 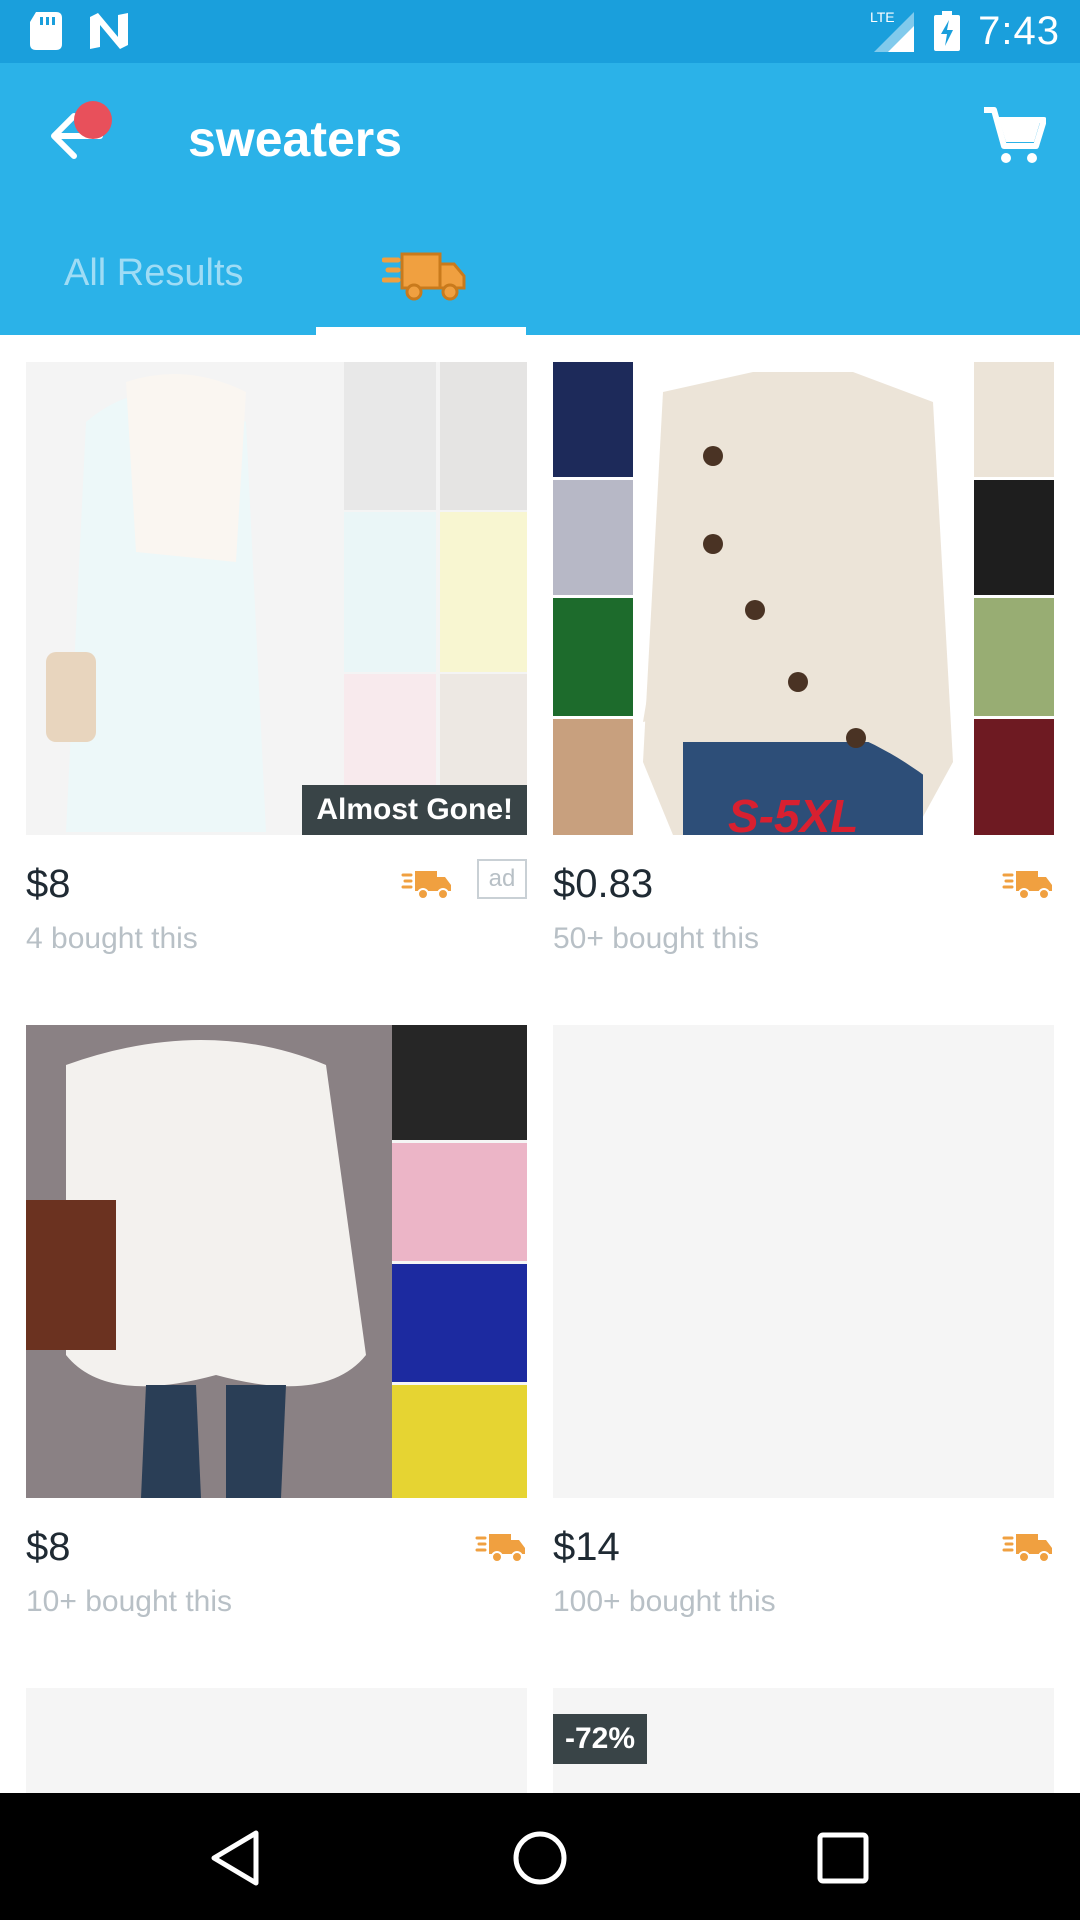 I want to click on signal-icon: LTE, so click(x=892, y=30).